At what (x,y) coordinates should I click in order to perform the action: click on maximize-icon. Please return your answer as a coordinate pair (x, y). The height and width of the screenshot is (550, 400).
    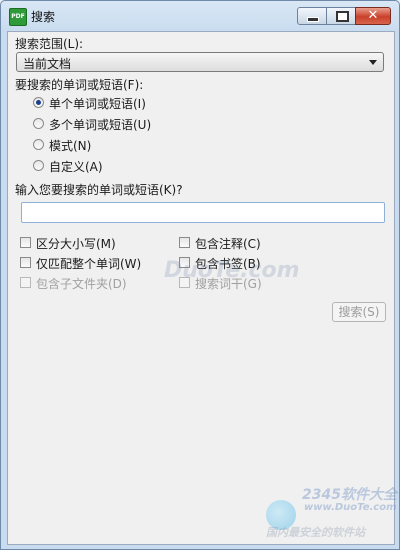
    Looking at the image, I should click on (342, 16).